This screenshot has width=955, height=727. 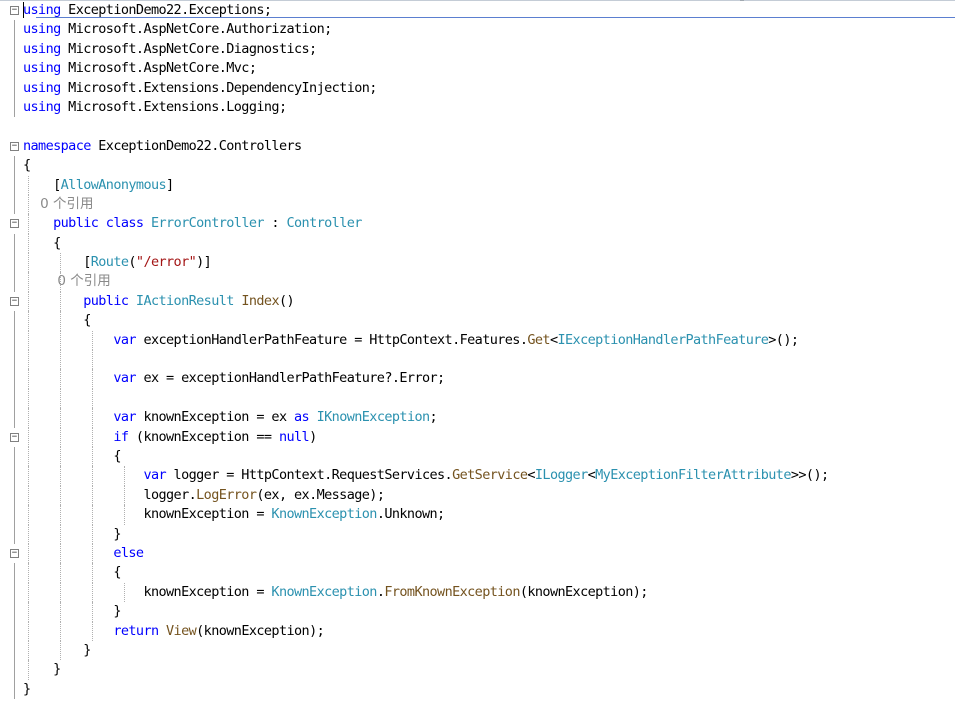 I want to click on code-token: {, so click(x=27, y=165).